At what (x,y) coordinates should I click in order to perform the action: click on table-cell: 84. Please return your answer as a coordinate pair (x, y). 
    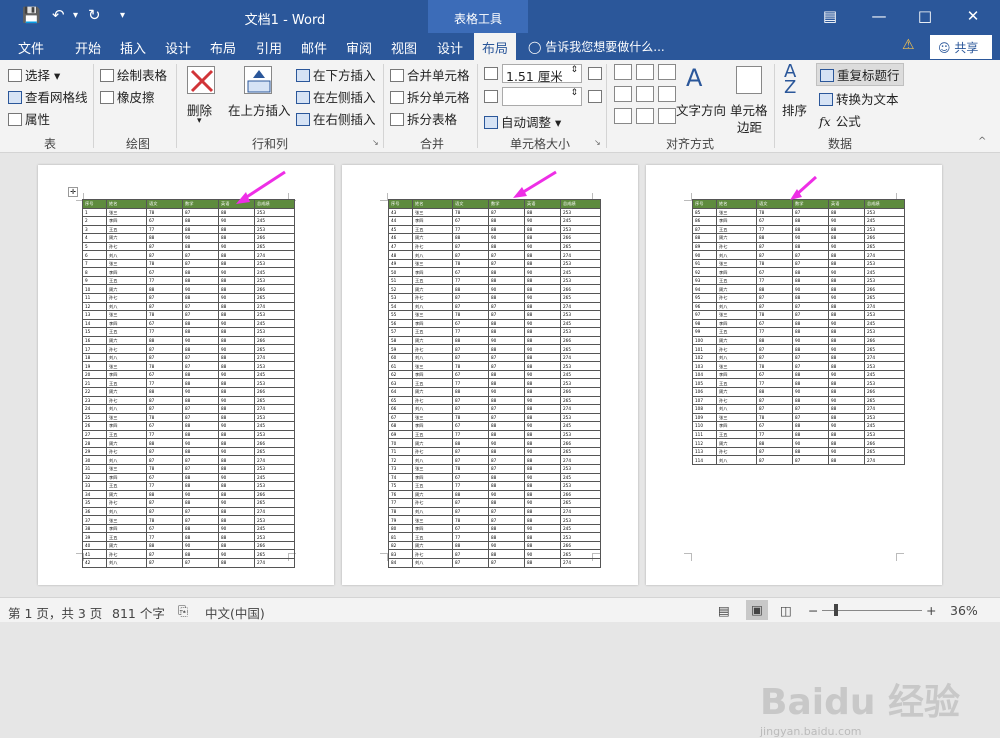
    Looking at the image, I should click on (400, 562).